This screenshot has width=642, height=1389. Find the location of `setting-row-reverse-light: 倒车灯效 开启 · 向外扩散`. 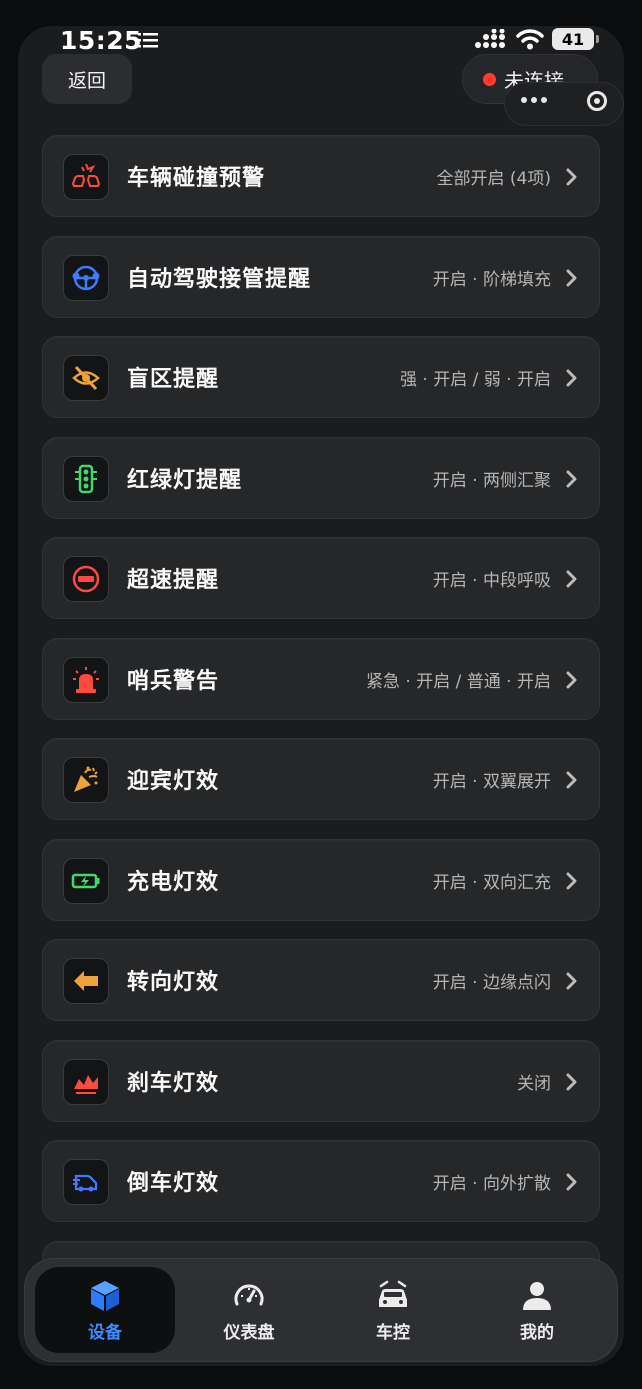

setting-row-reverse-light: 倒车灯效 开启 · 向外扩散 is located at coordinates (321, 1181).